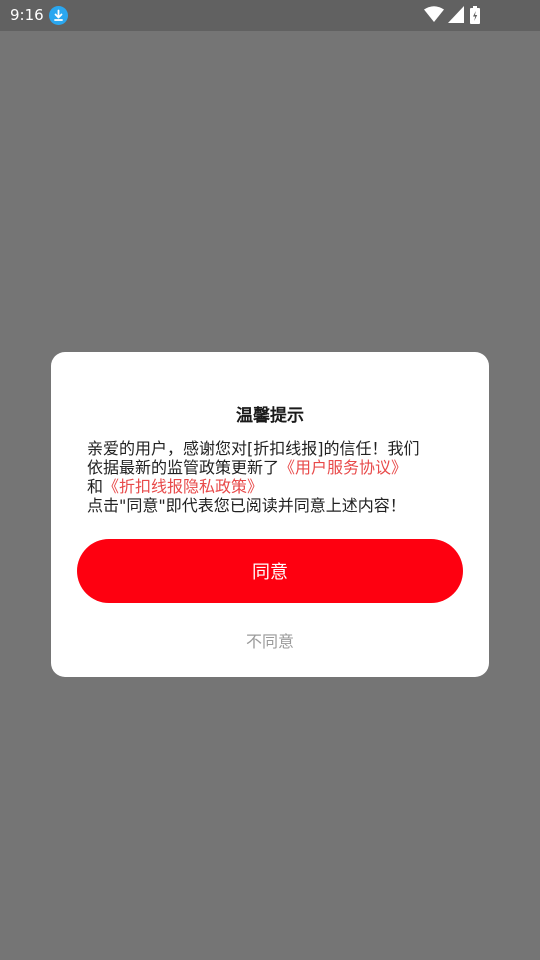 Image resolution: width=540 pixels, height=960 pixels. Describe the element at coordinates (456, 14) in the screenshot. I see `signal-icon` at that location.